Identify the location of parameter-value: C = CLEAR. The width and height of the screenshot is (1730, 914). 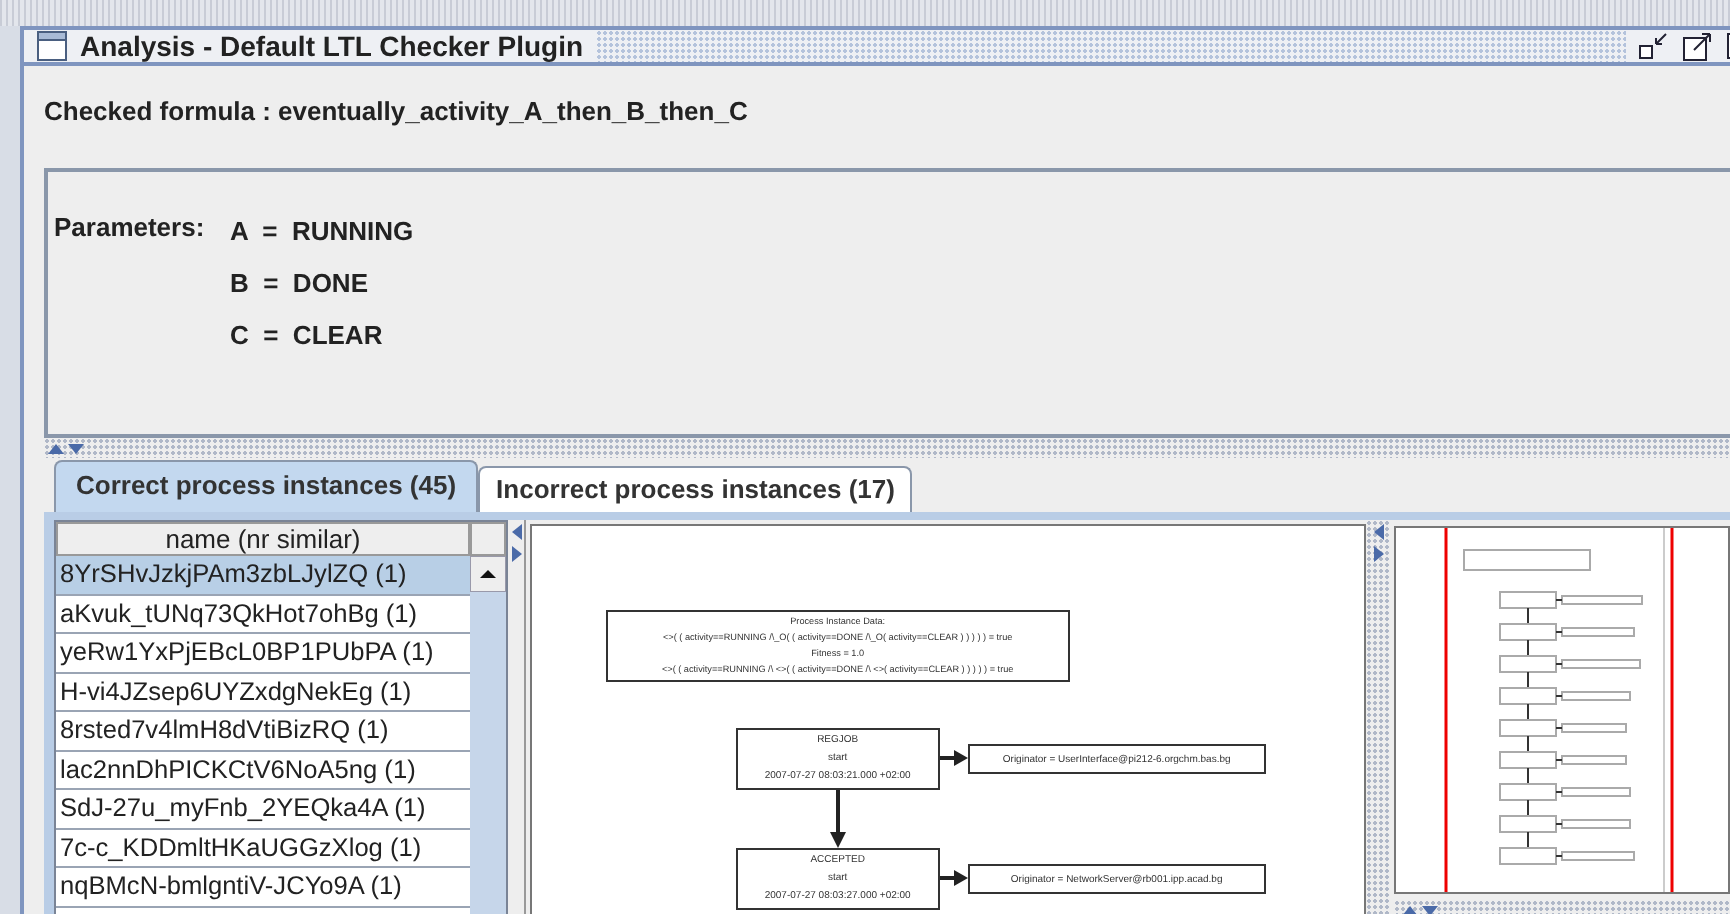
(307, 336).